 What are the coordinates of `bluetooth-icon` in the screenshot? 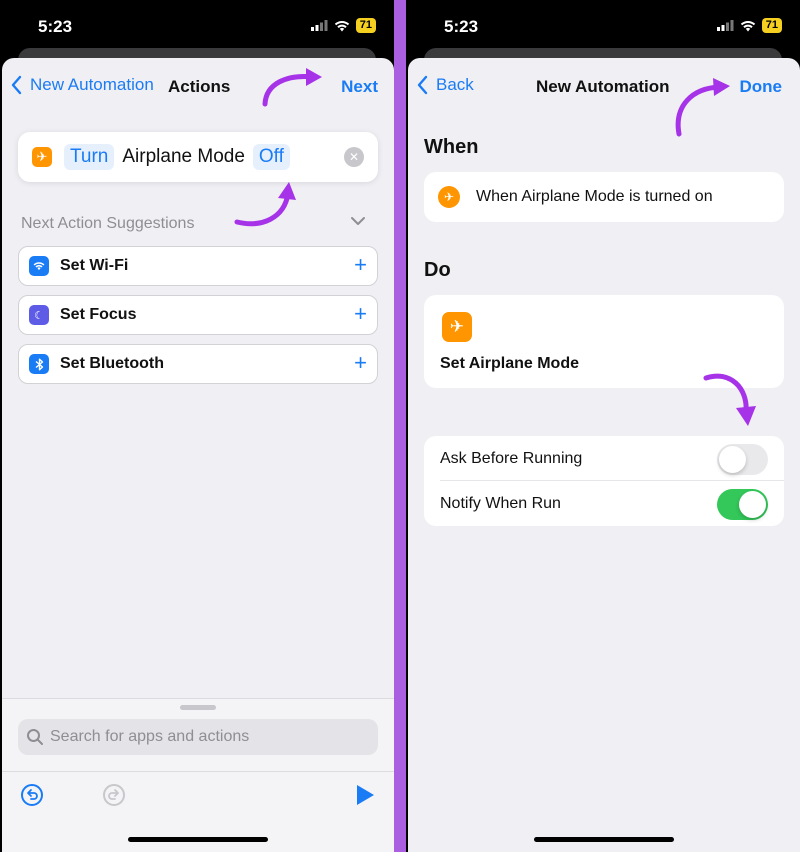 It's located at (39, 364).